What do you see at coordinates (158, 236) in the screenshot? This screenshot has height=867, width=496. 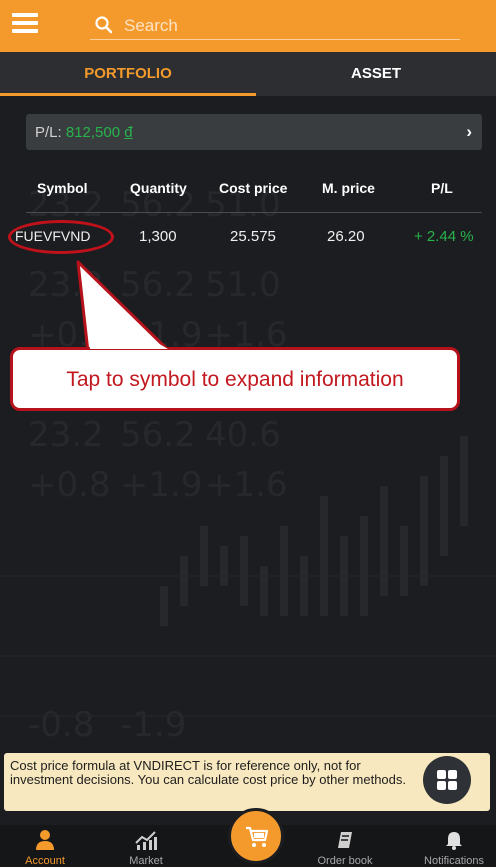 I see `quantity-cell: 1,300` at bounding box center [158, 236].